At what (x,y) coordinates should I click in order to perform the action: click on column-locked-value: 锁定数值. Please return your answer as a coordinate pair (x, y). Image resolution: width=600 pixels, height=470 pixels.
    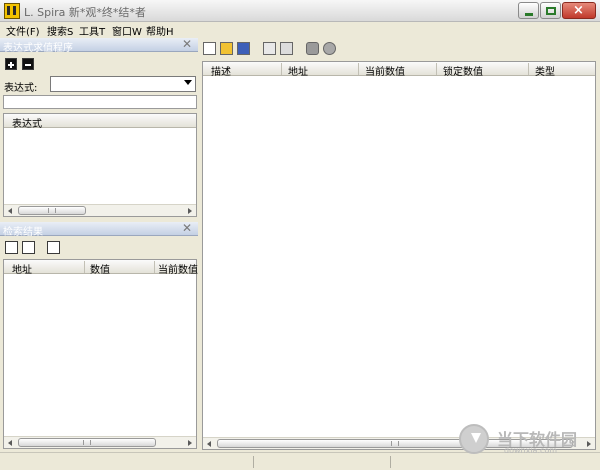
    Looking at the image, I should click on (463, 70).